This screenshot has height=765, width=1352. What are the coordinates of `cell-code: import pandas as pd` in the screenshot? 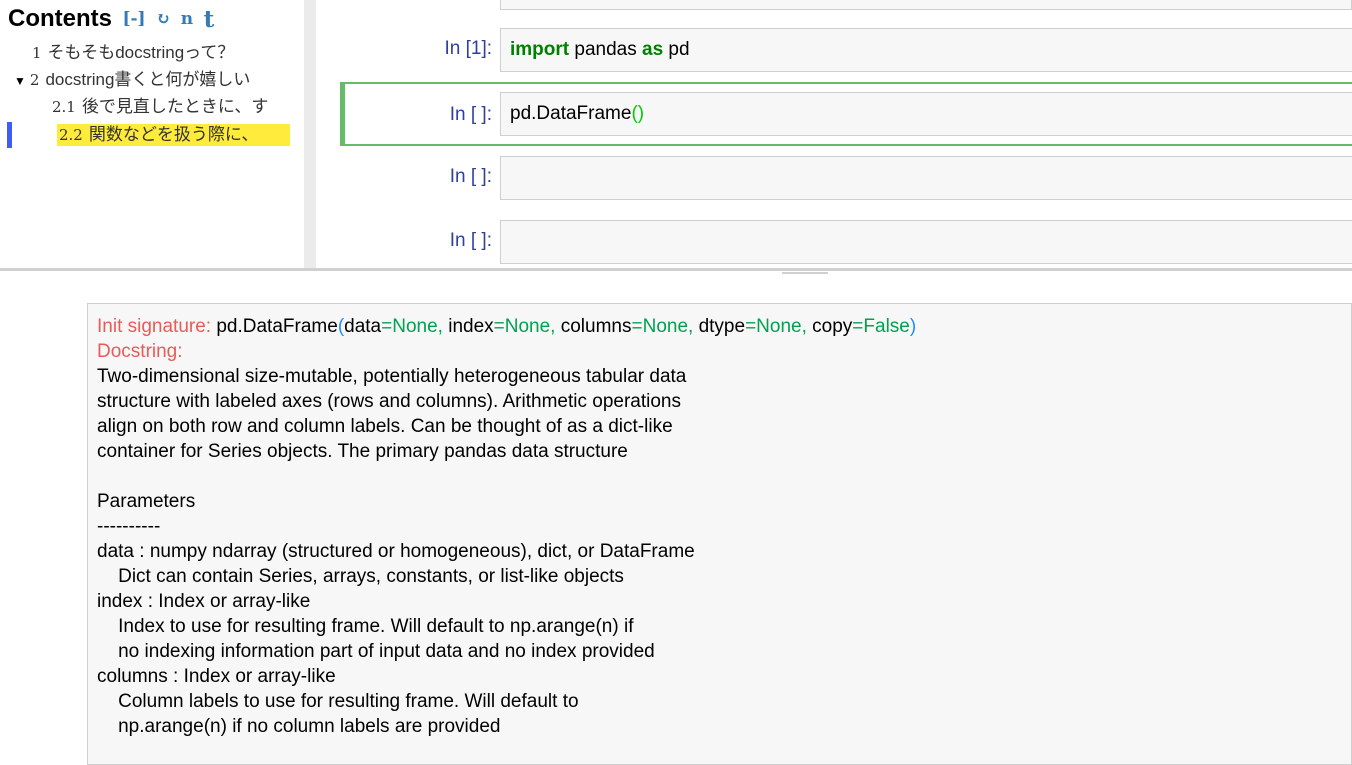 It's located at (600, 50).